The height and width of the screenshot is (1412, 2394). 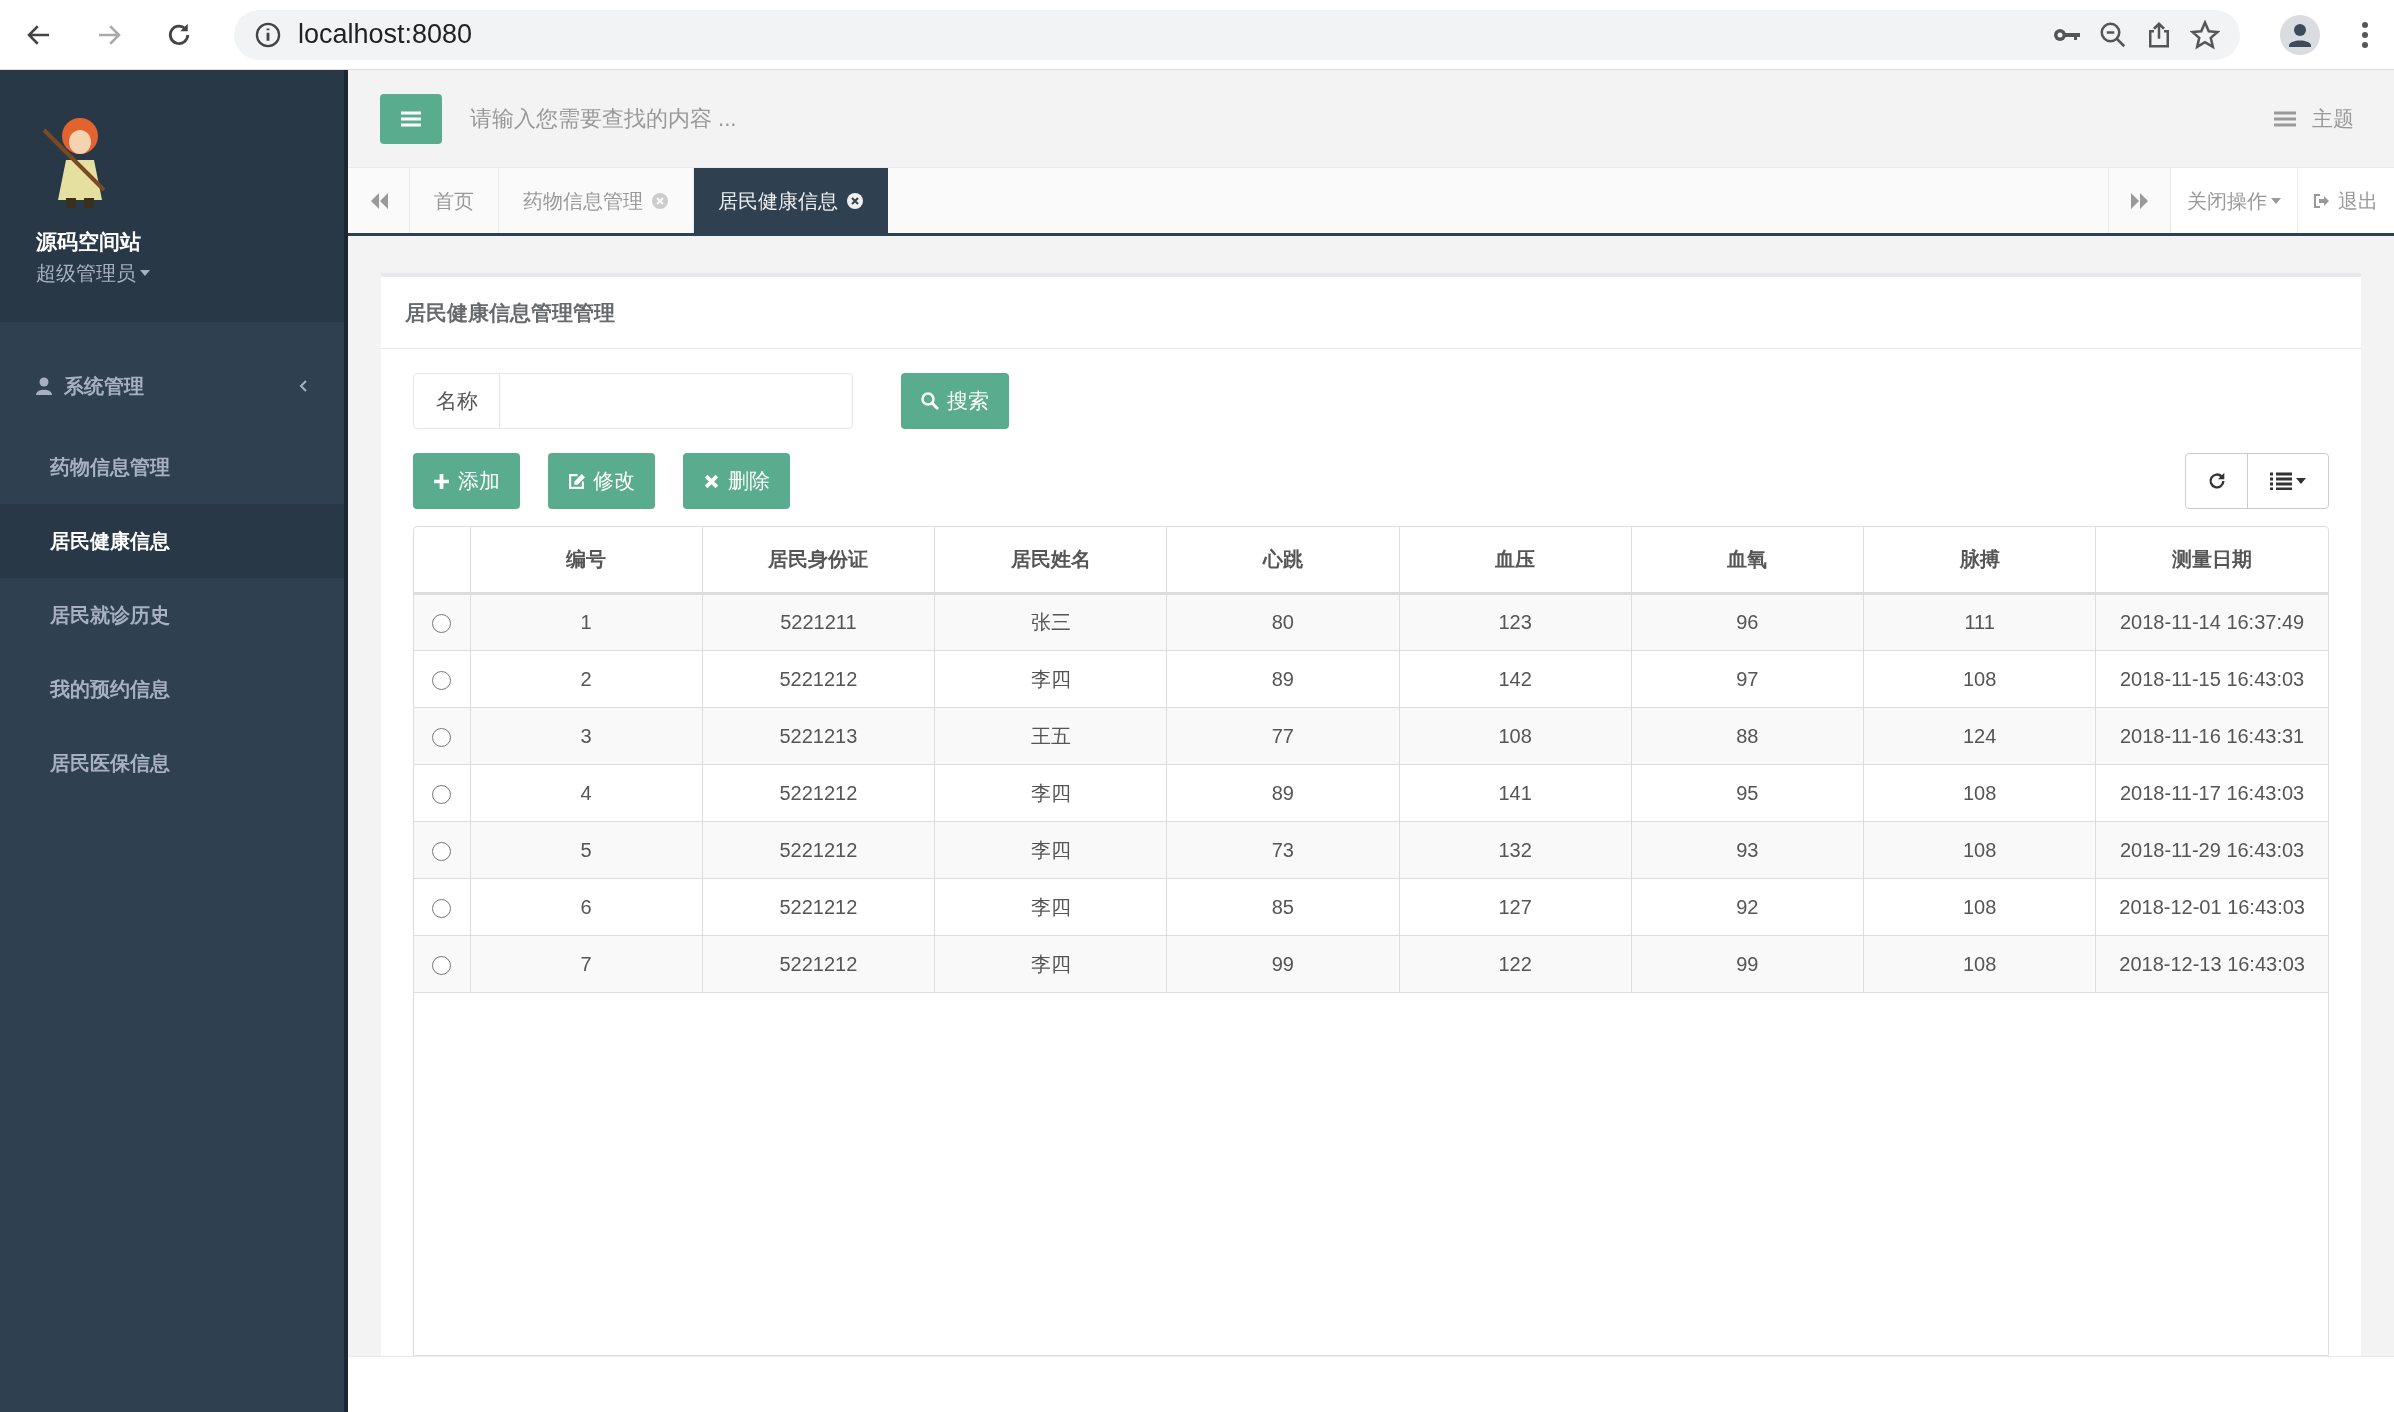 I want to click on table-cell: 85, so click(x=1282, y=906).